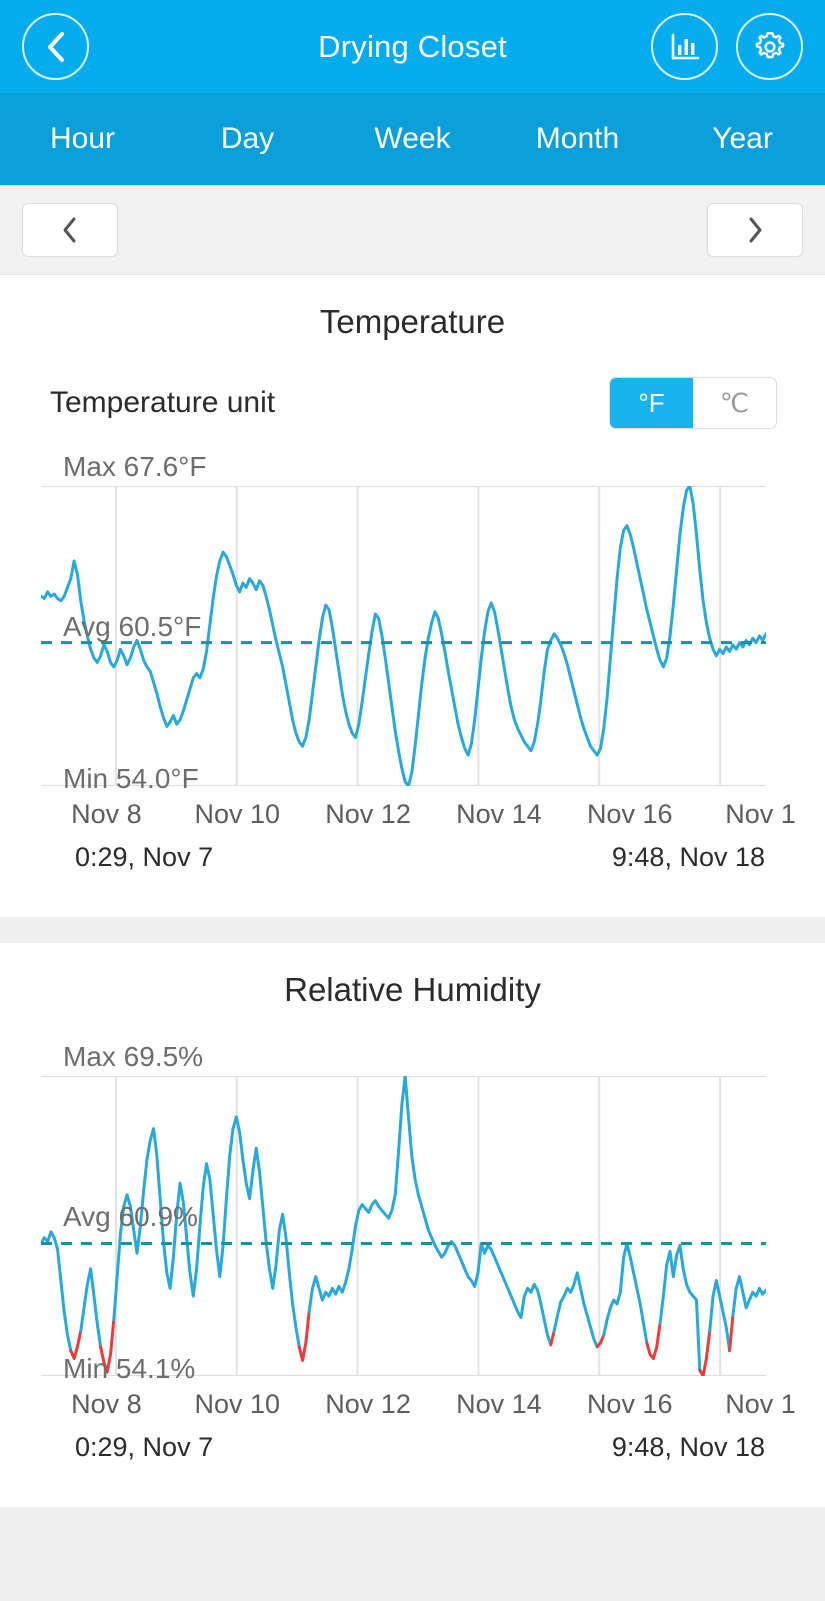 This screenshot has width=825, height=1601. Describe the element at coordinates (132, 626) in the screenshot. I see `temperature-avg-label: Avg 60.5°F` at that location.